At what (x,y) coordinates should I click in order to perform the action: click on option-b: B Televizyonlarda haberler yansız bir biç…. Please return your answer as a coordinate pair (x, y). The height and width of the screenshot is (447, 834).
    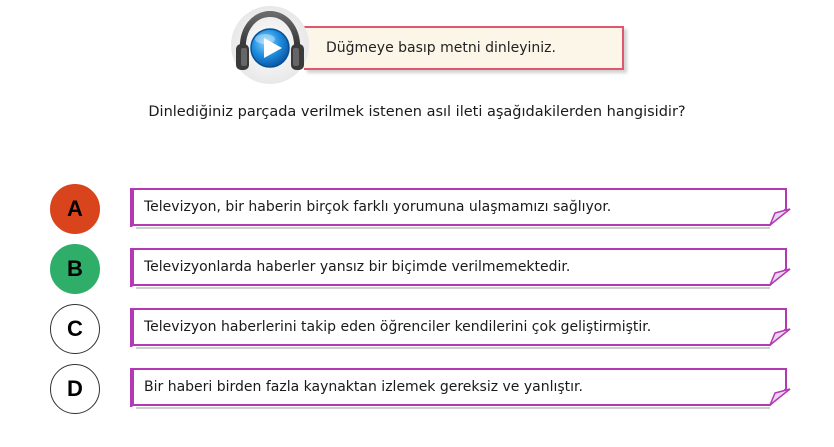
    Looking at the image, I should click on (422, 269).